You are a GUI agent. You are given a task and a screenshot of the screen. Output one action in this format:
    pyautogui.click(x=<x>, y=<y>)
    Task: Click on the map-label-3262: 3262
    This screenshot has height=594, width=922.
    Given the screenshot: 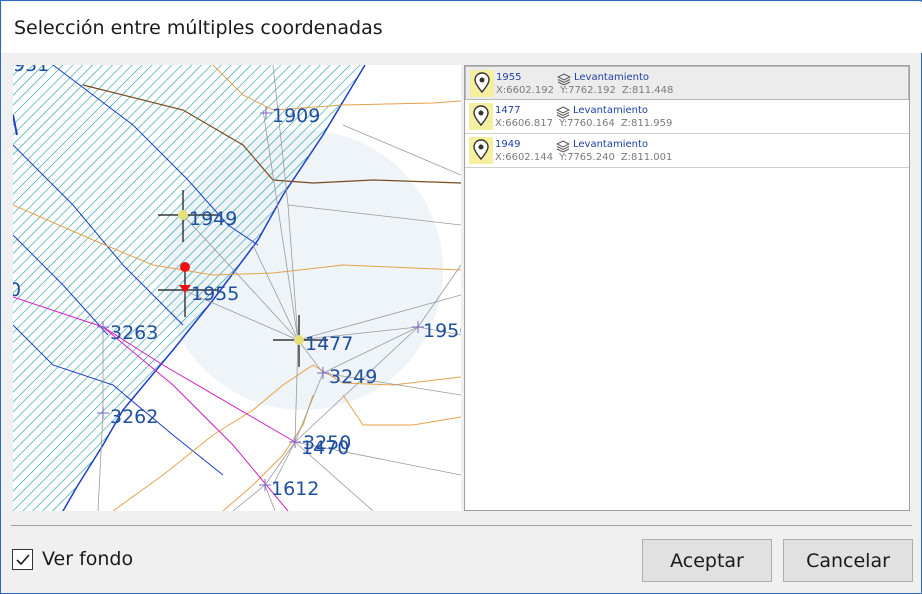 What is the action you would take?
    pyautogui.click(x=134, y=417)
    